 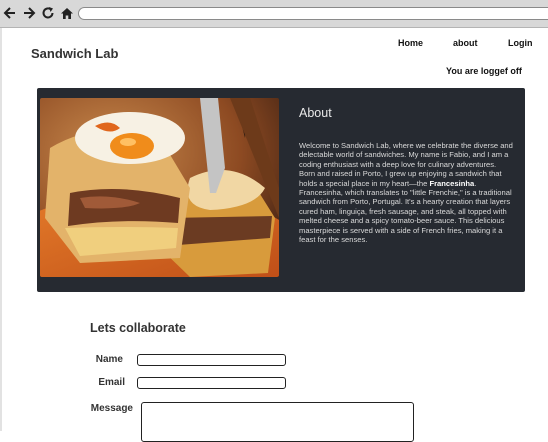 I want to click on frame-border, so click(x=1, y=229).